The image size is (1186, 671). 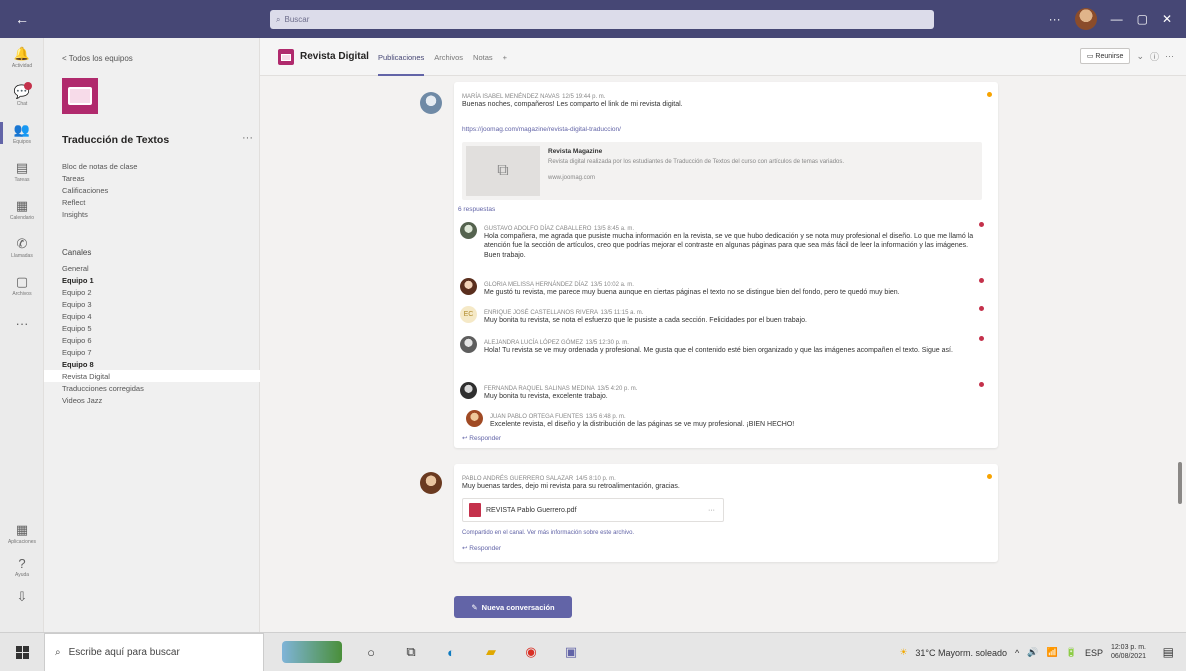 What do you see at coordinates (22, 247) in the screenshot?
I see `rail-calls: ✆ Llamadas` at bounding box center [22, 247].